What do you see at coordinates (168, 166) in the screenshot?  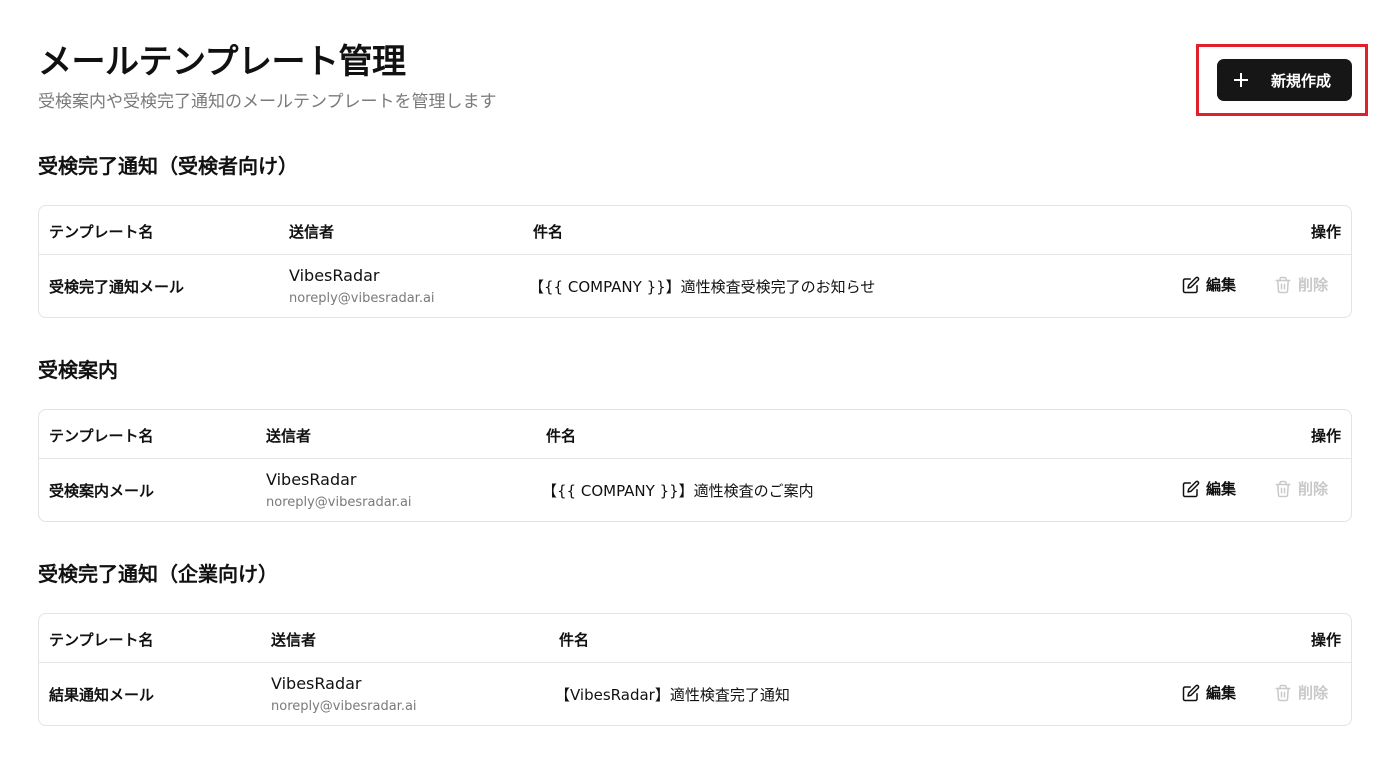 I see `section-title: 受検完了通知（受検者向け）` at bounding box center [168, 166].